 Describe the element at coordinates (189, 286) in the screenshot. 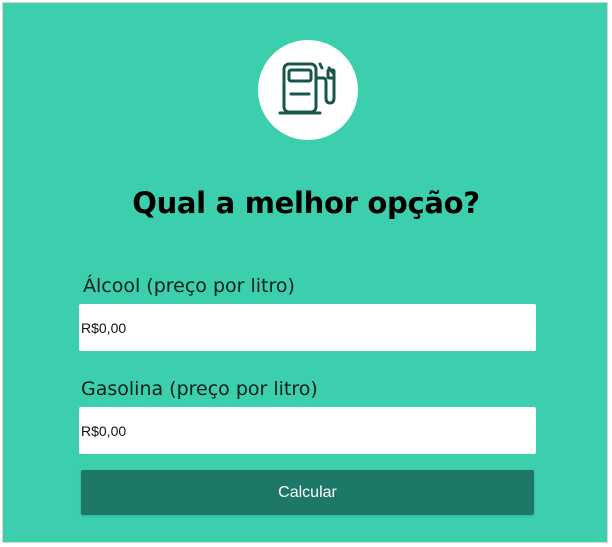

I see `alcool-label: Álcool (preço por litro)` at that location.